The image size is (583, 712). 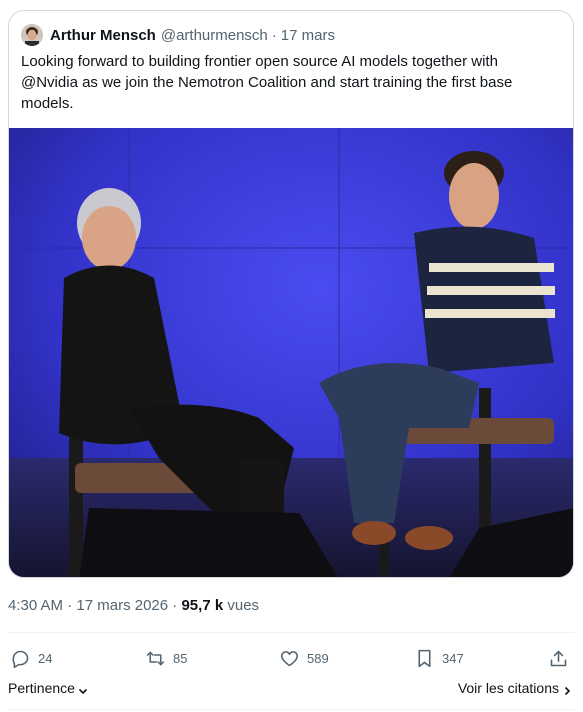 What do you see at coordinates (122, 605) in the screenshot?
I see `post-full-date: 17 mars 2026` at bounding box center [122, 605].